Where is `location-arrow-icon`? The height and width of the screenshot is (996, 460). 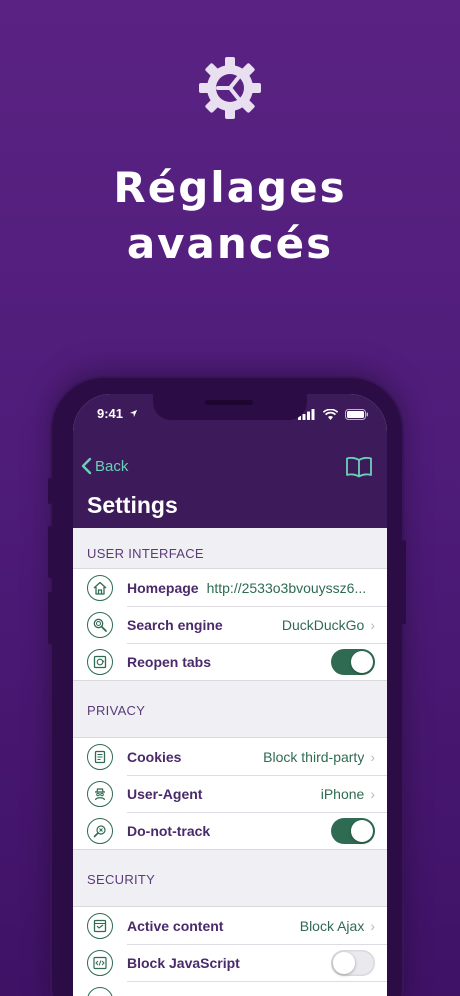
location-arrow-icon is located at coordinates (133, 413).